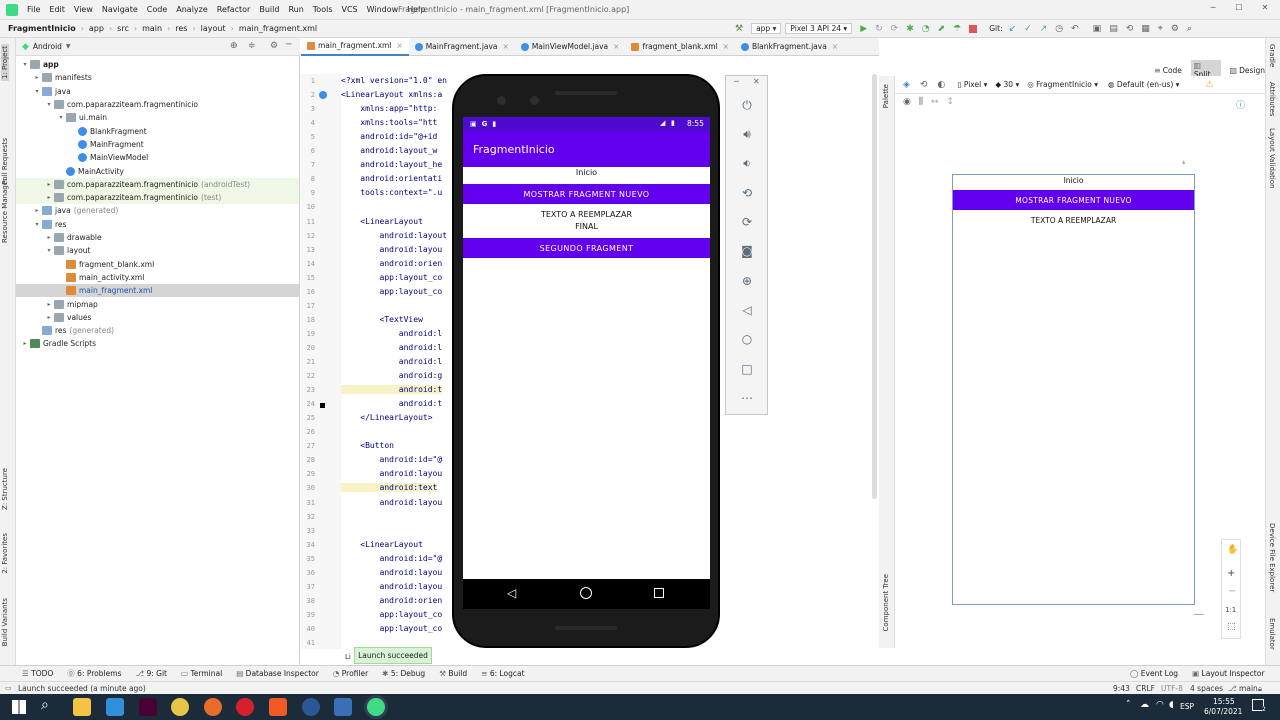  I want to click on tool-window-terminal: ▭ Terminal, so click(201, 673).